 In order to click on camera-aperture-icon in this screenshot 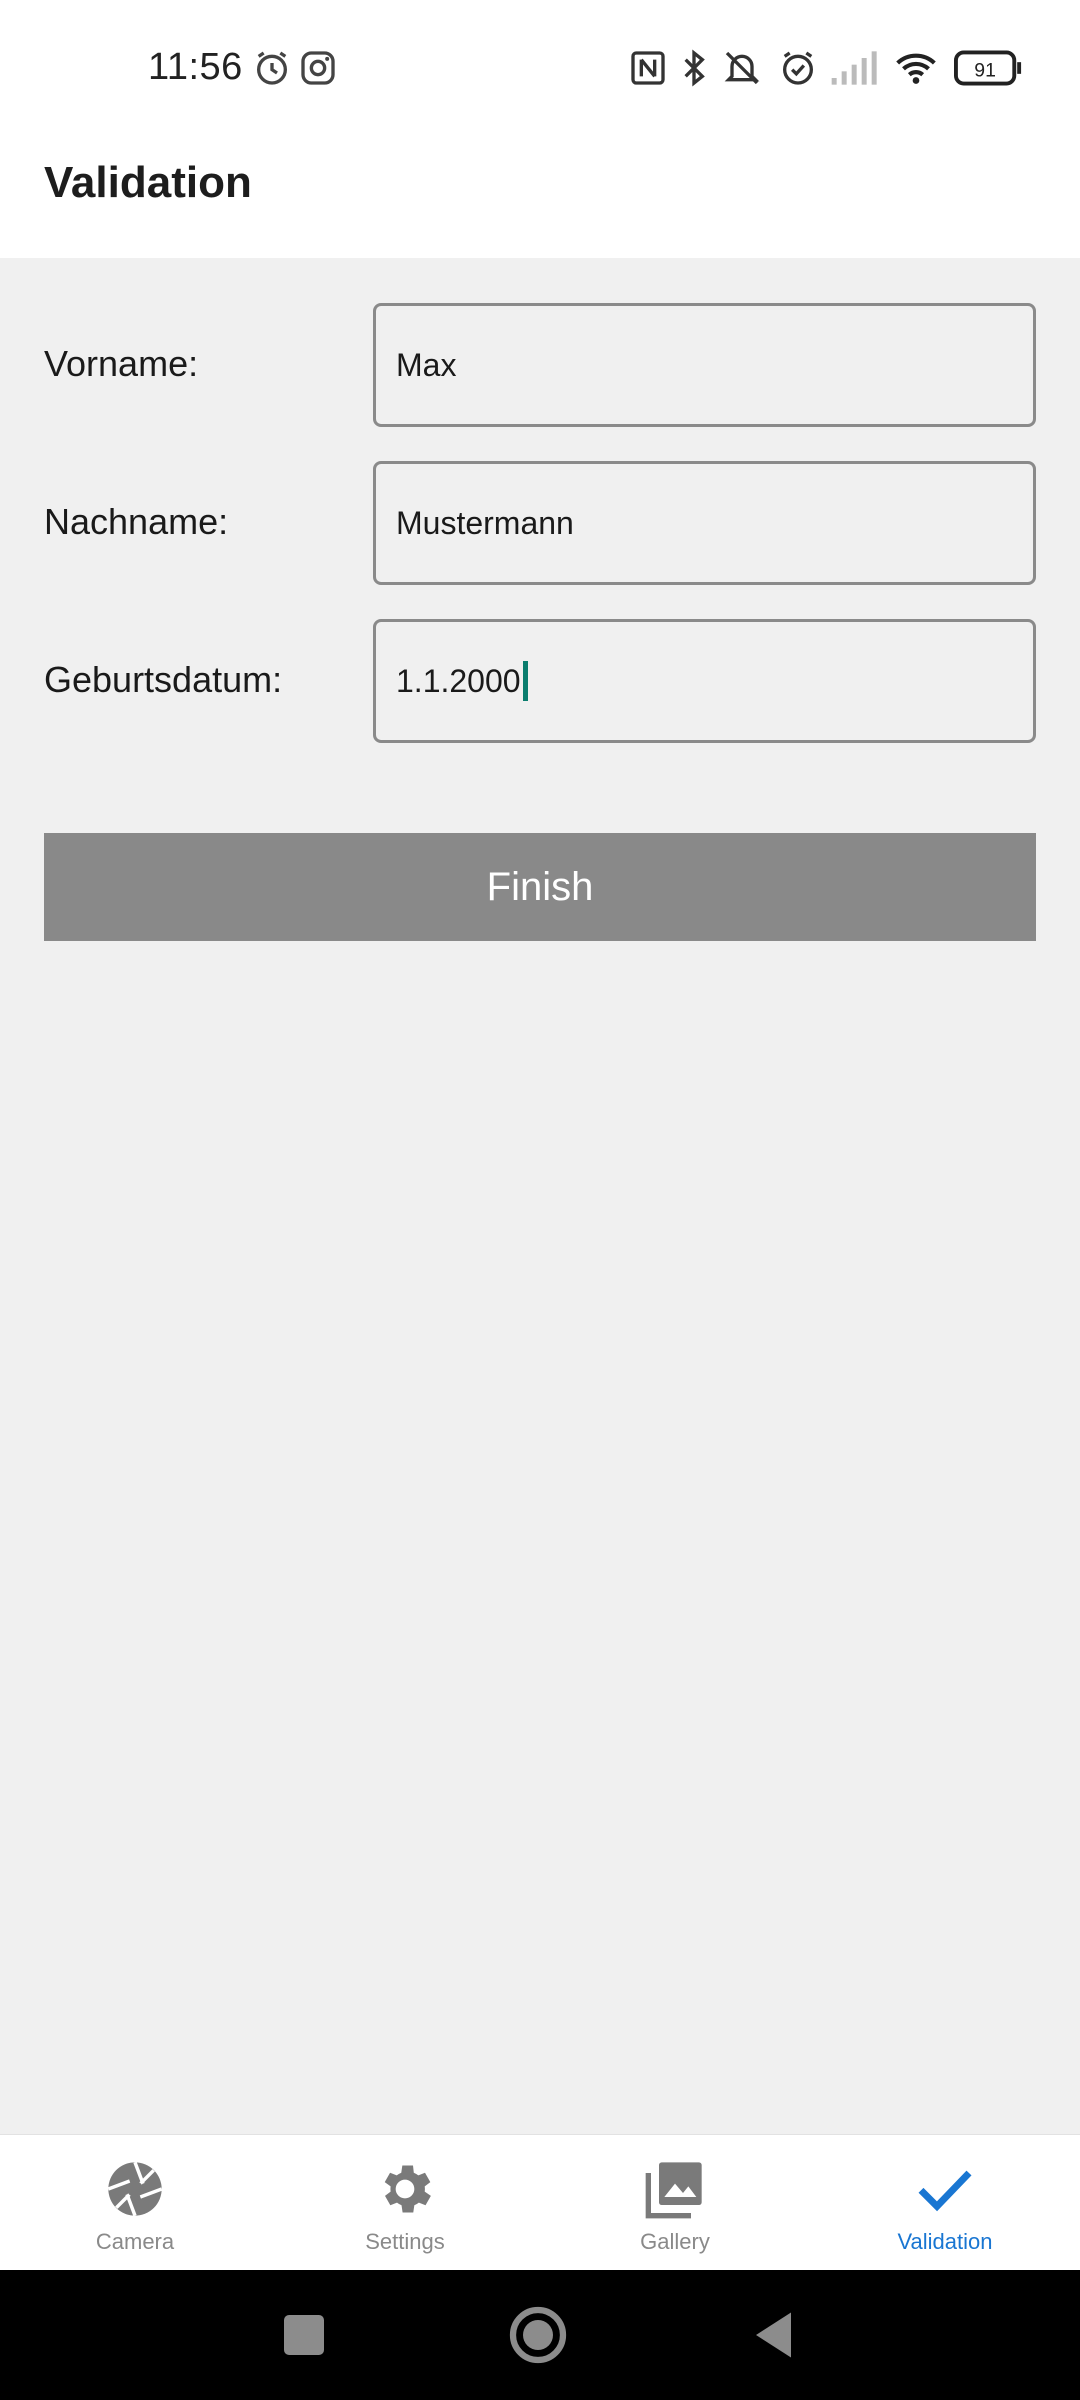, I will do `click(135, 2189)`.